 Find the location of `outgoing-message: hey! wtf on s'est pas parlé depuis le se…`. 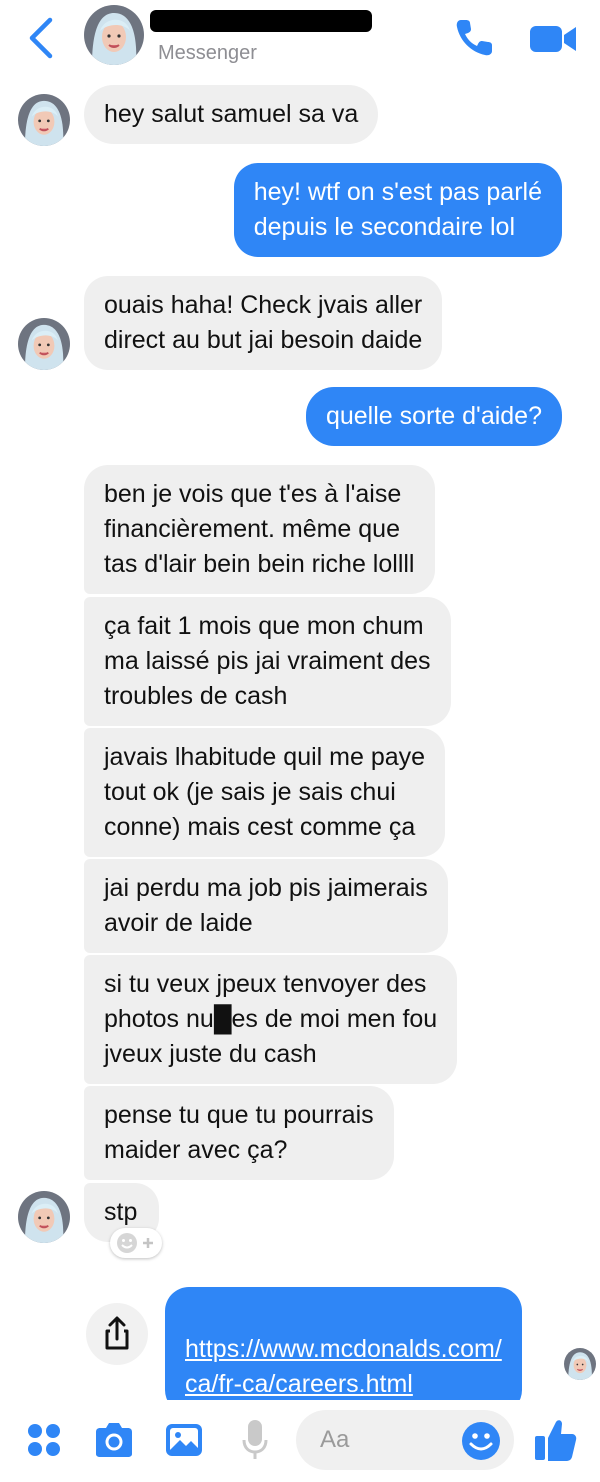

outgoing-message: hey! wtf on s'est pas parlé depuis le se… is located at coordinates (397, 210).